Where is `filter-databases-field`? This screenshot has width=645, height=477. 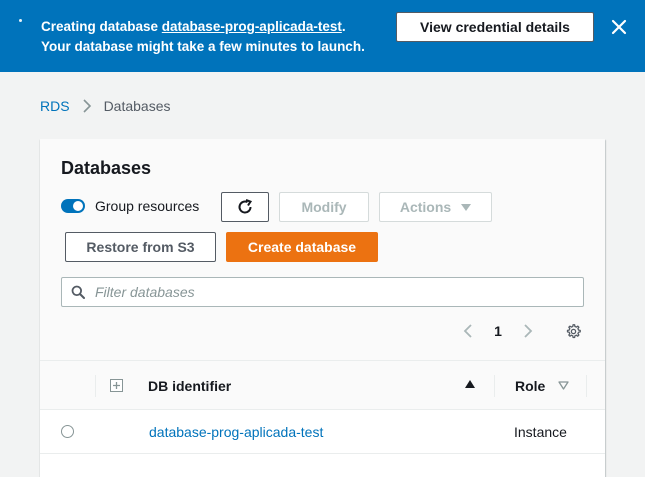 filter-databases-field is located at coordinates (322, 292).